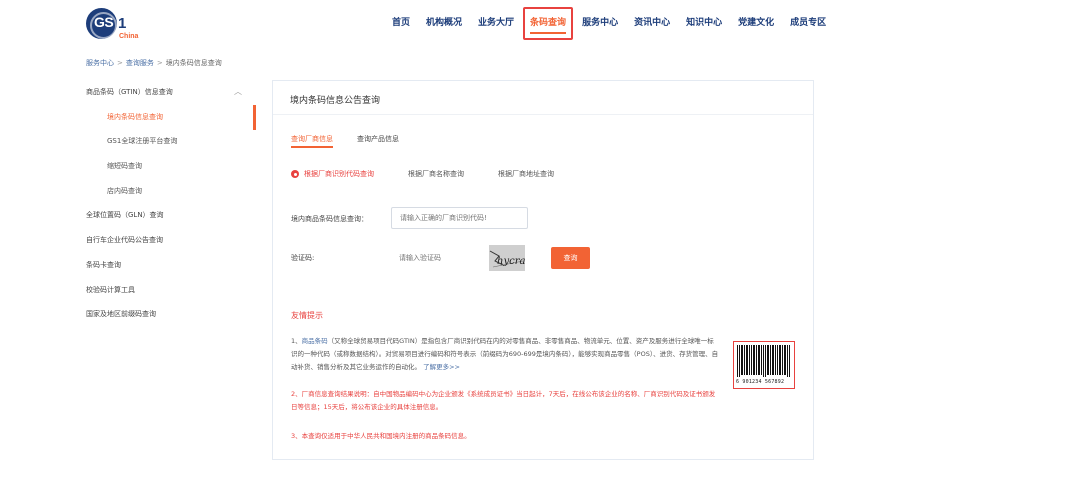 Image resolution: width=1079 pixels, height=484 pixels. What do you see at coordinates (171, 265) in the screenshot?
I see `sidebar-item-barcode-card: 条码卡查询` at bounding box center [171, 265].